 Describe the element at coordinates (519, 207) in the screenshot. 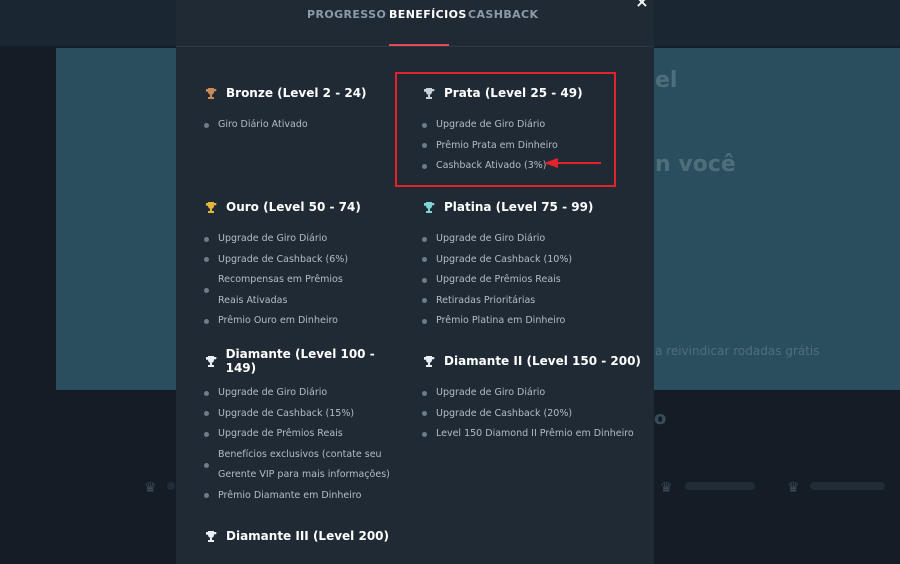

I see `level-title: Platina (Level 75 - 99)` at that location.